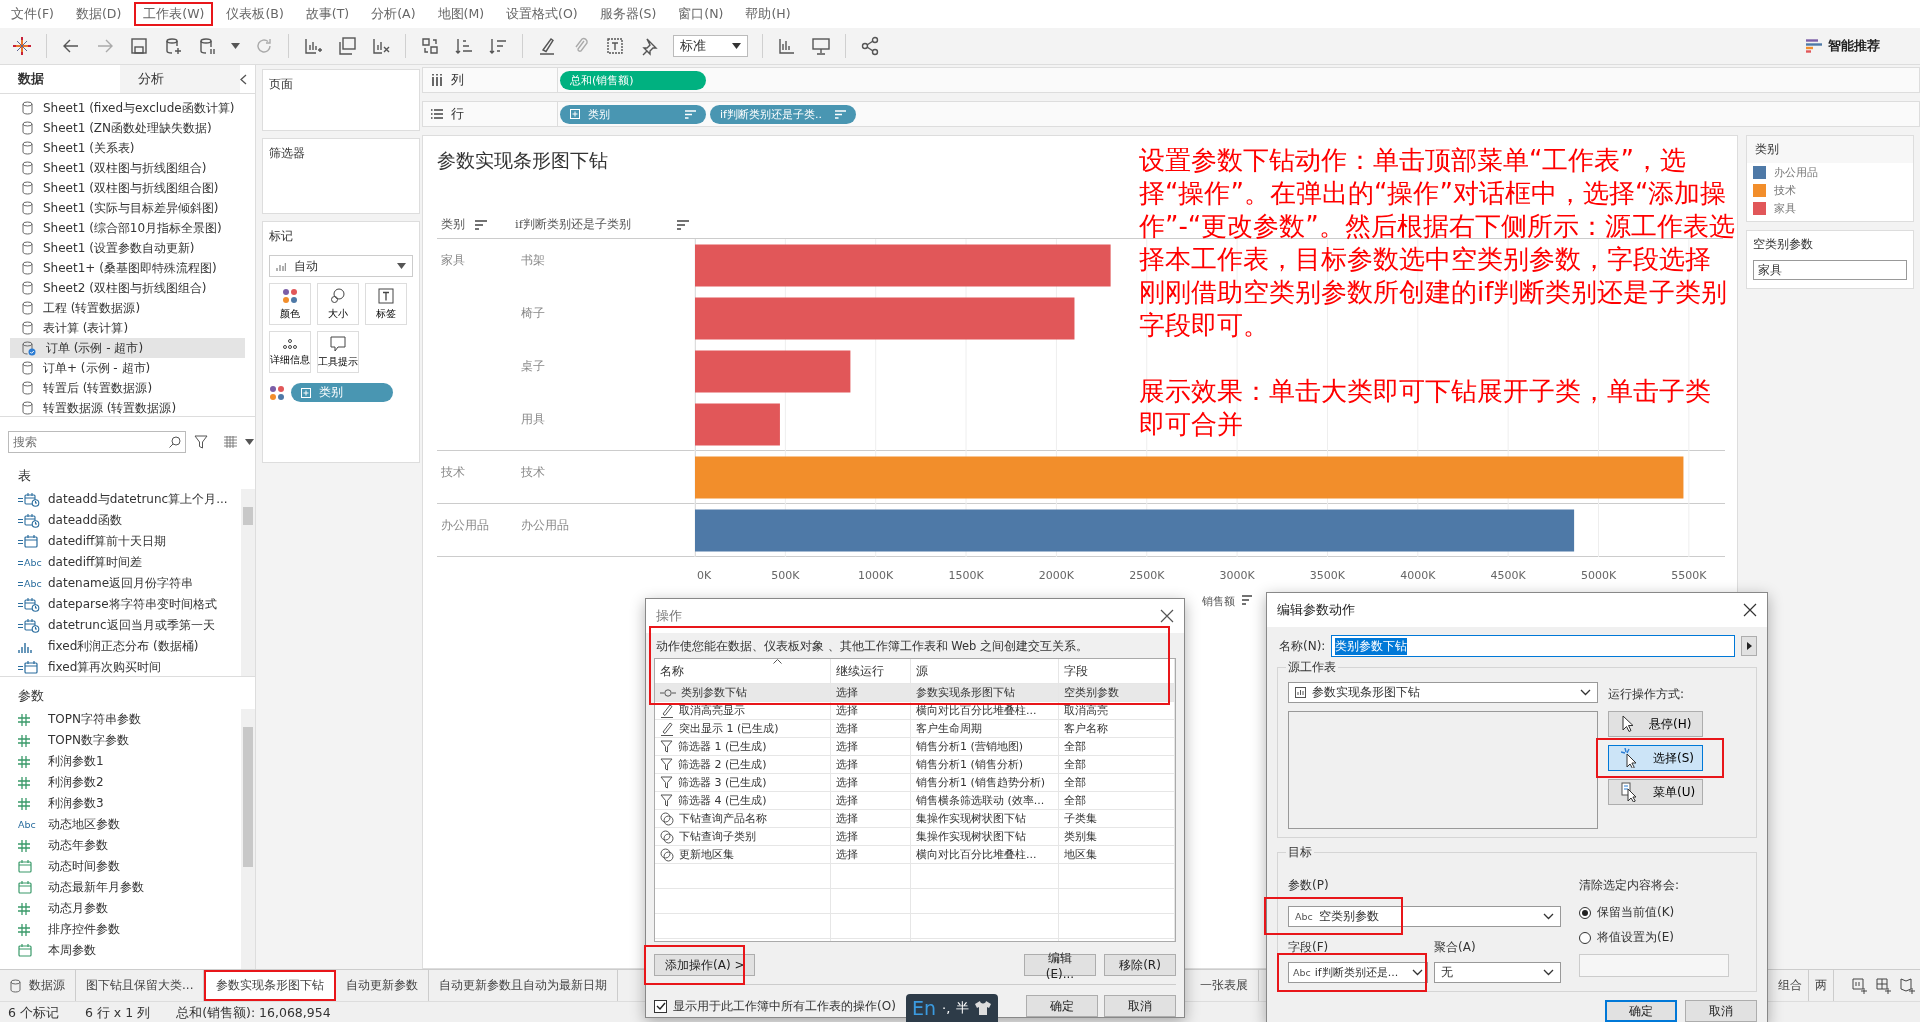  I want to click on bar, so click(1135, 530).